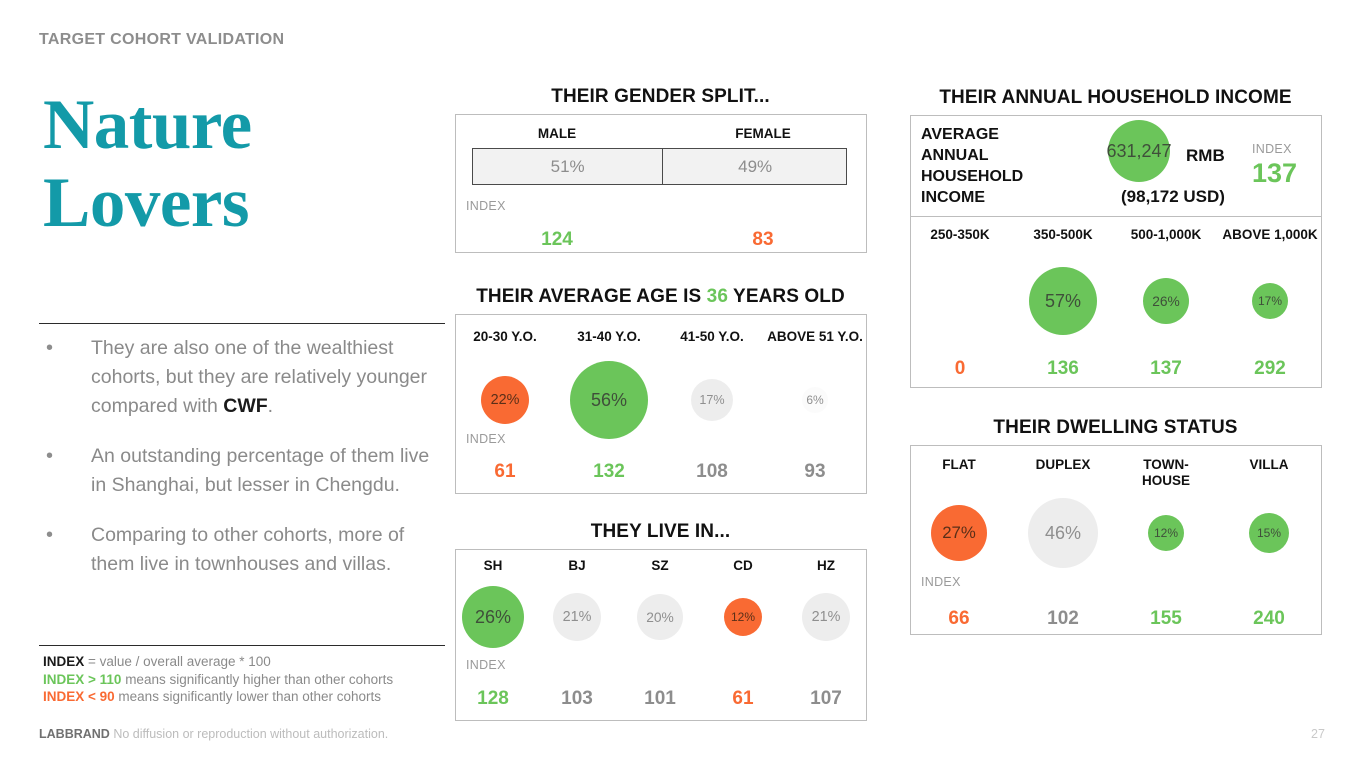 This screenshot has height=770, width=1369. I want to click on column-header-age-3: ABOVE 51 Y.O., so click(815, 337).